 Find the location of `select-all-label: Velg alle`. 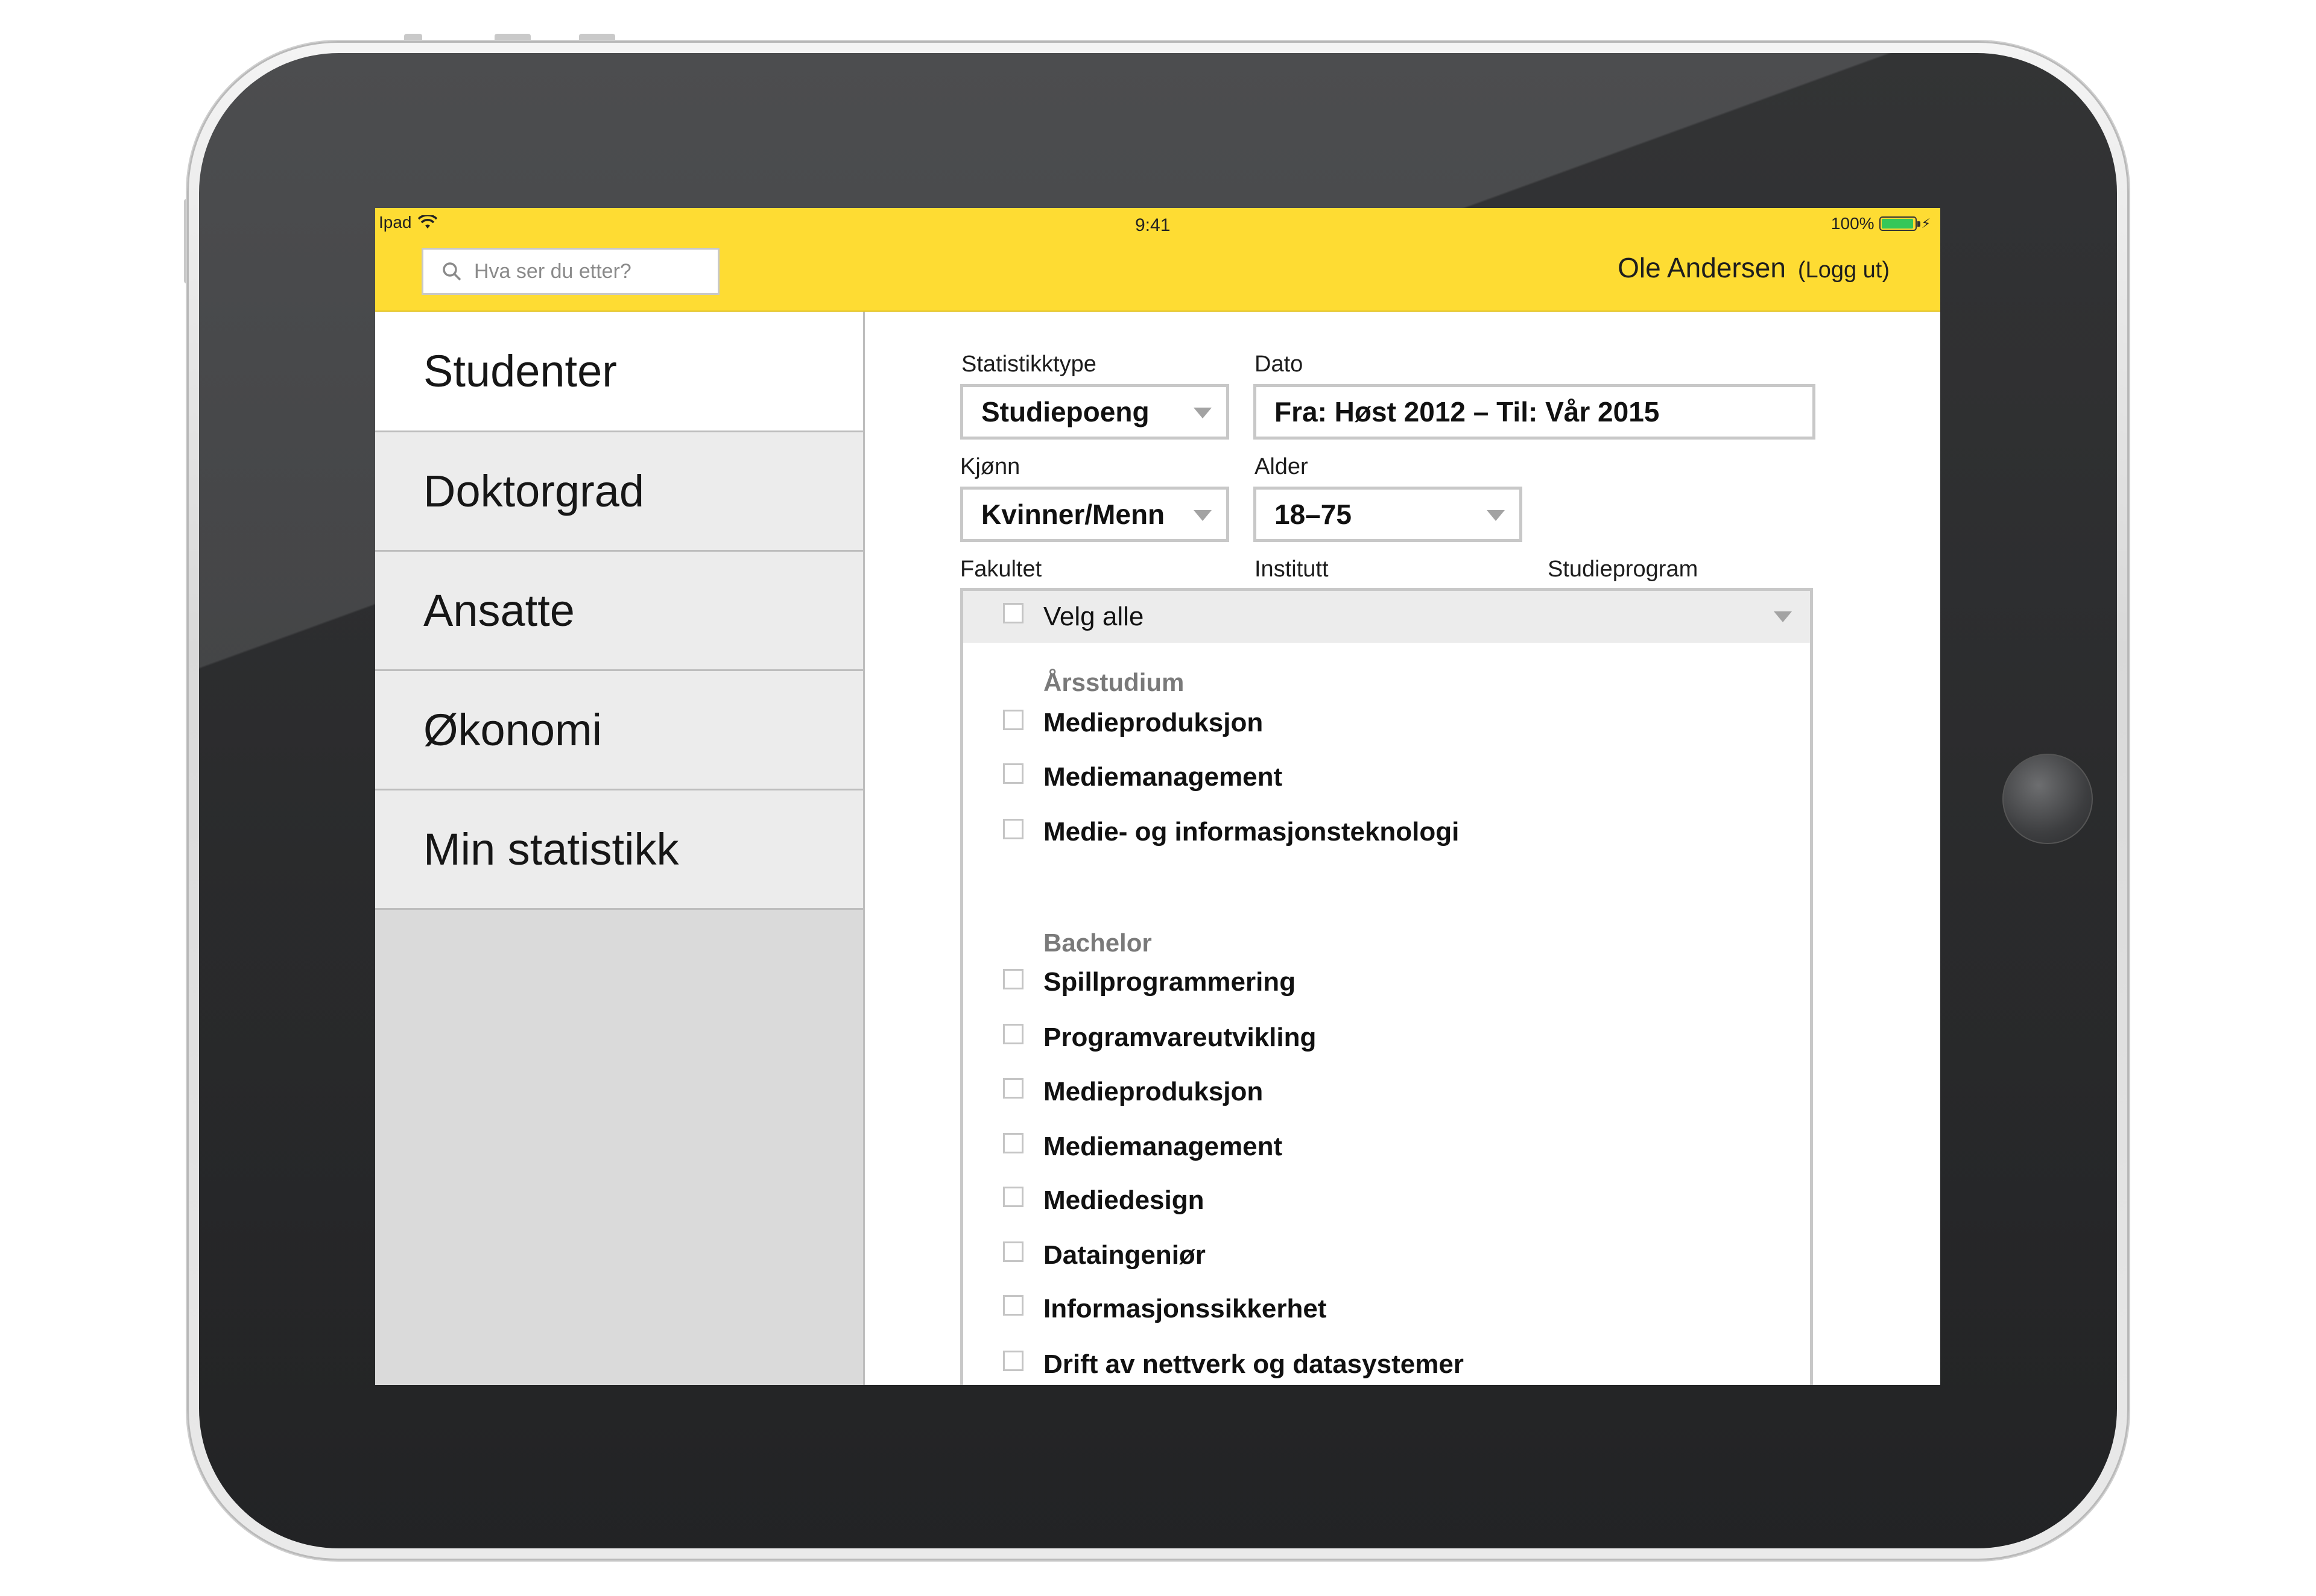

select-all-label: Velg alle is located at coordinates (1093, 616).